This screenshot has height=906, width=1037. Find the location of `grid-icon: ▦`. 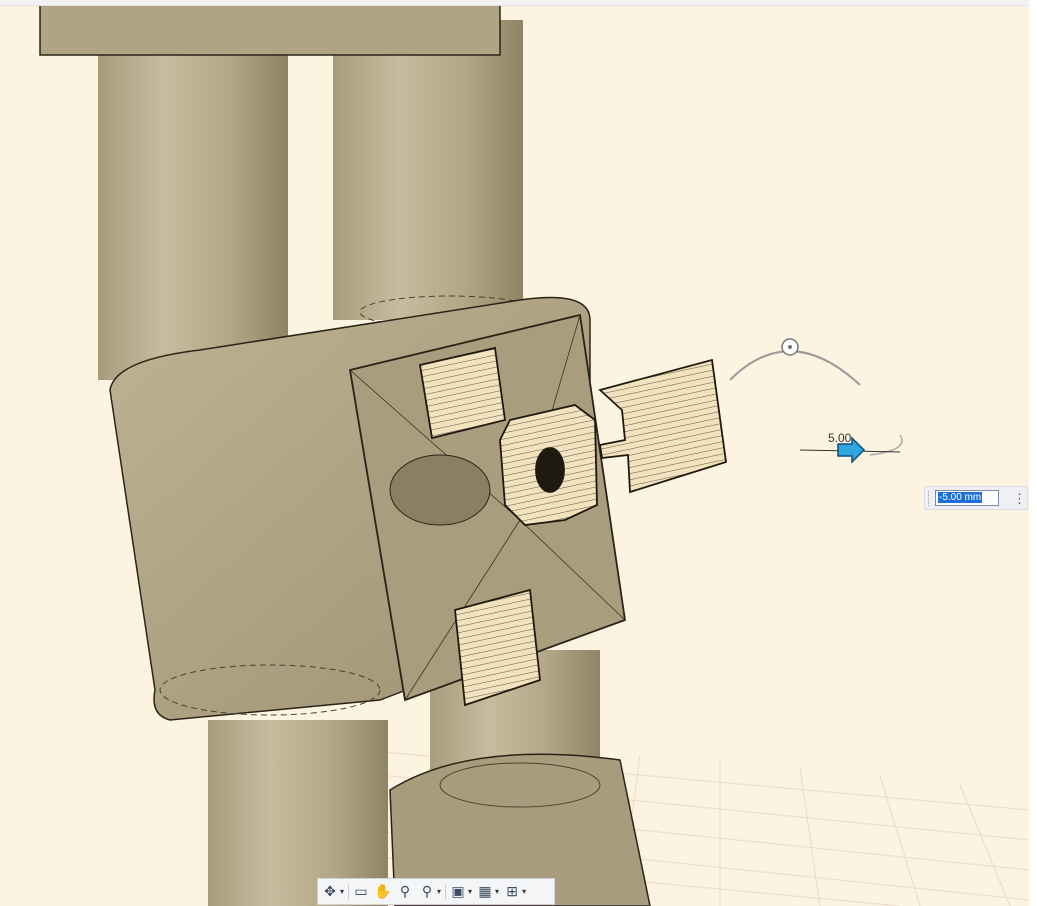

grid-icon: ▦ is located at coordinates (485, 891).